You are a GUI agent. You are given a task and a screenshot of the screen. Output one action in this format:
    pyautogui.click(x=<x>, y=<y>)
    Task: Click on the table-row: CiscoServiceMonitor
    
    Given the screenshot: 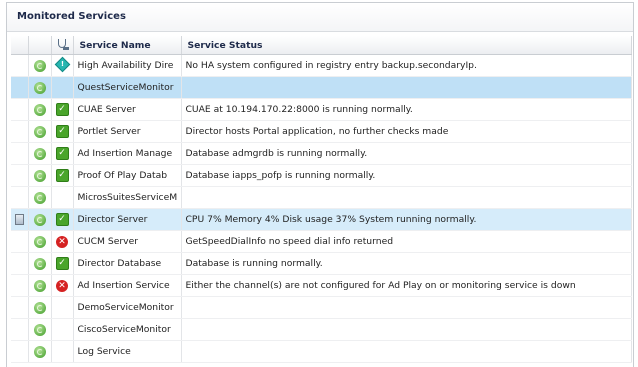 What is the action you would take?
    pyautogui.click(x=321, y=329)
    